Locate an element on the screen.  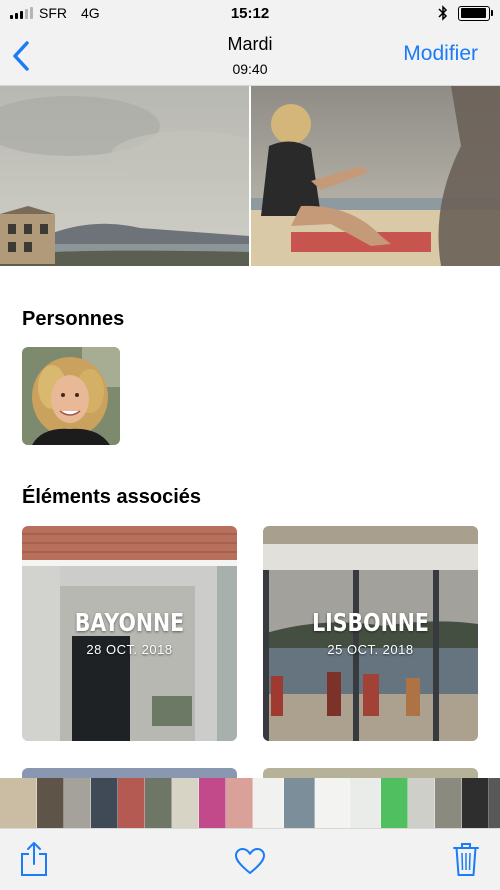
bottom-toolbar is located at coordinates (250, 859).